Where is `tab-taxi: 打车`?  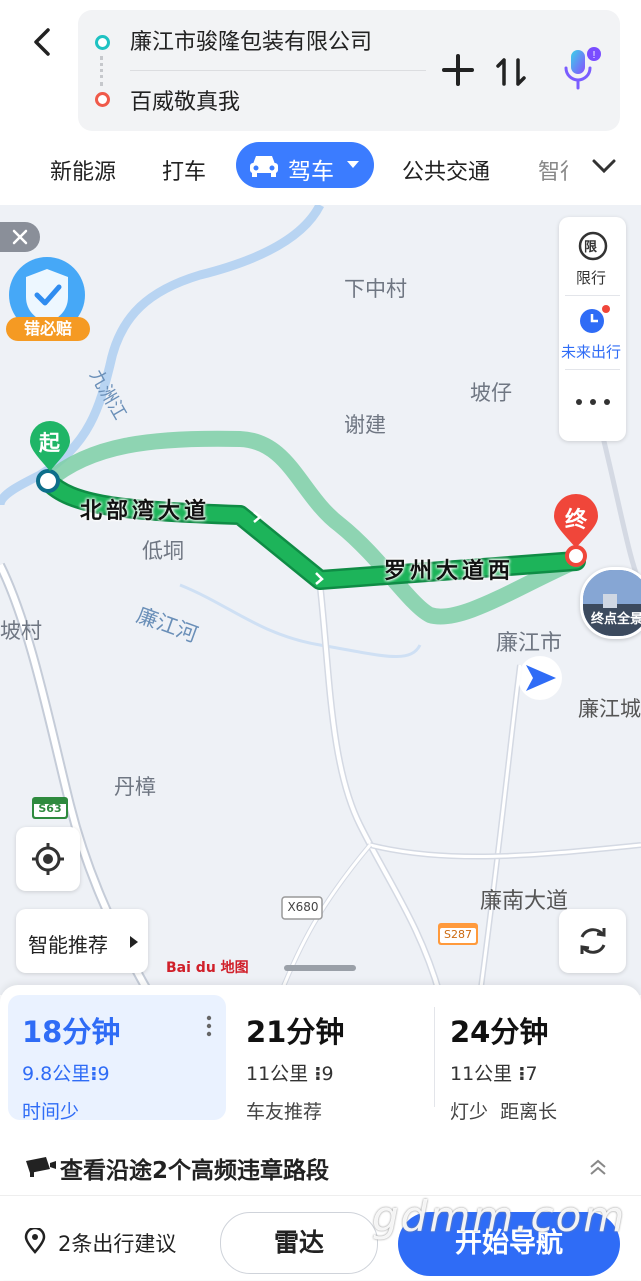
tab-taxi: 打车 is located at coordinates (184, 170).